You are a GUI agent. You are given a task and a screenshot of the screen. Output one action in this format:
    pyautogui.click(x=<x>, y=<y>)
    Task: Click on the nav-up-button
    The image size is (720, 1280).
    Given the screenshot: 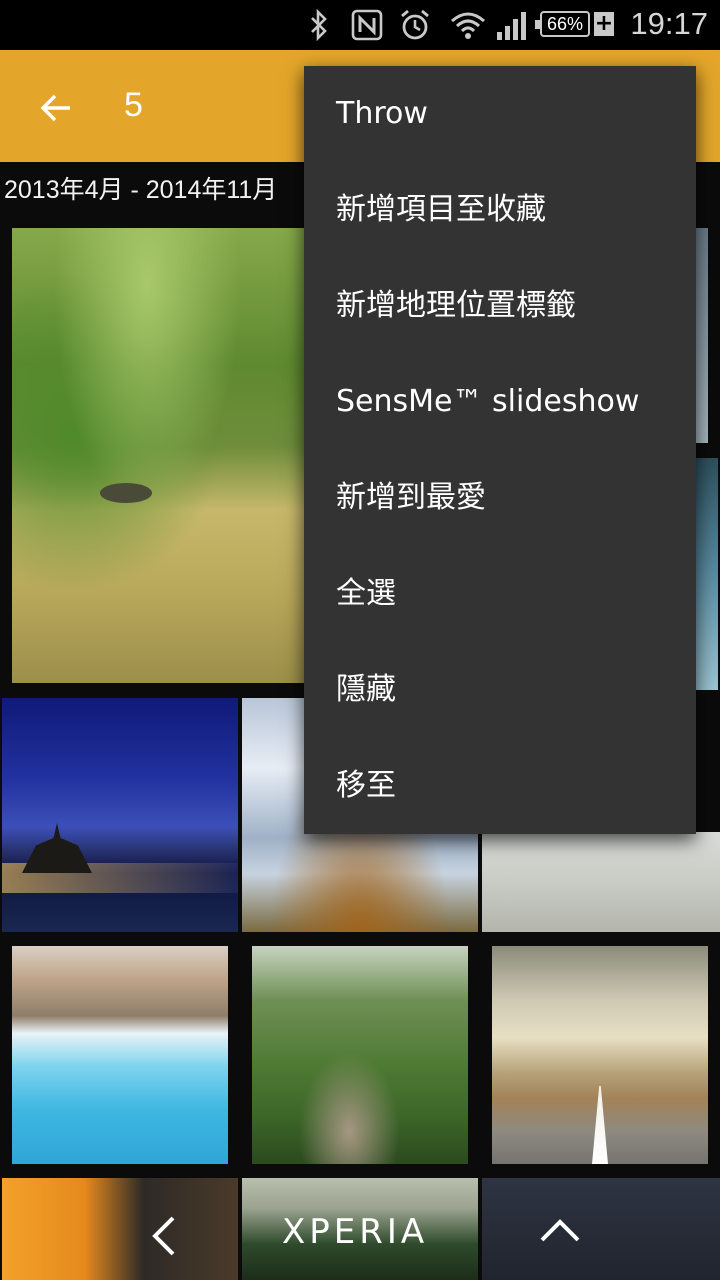 What is the action you would take?
    pyautogui.click(x=560, y=1230)
    